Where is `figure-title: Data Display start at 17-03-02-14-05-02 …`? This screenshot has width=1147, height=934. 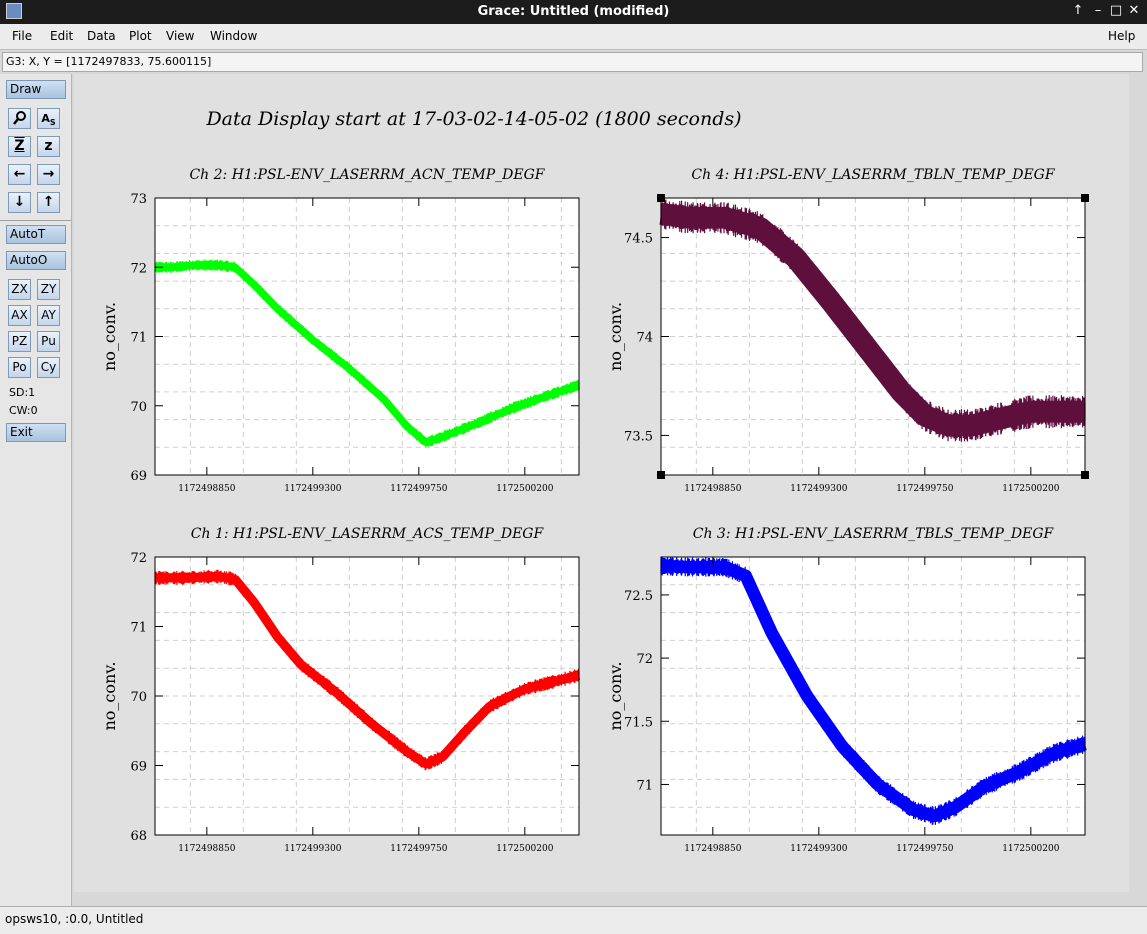 figure-title: Data Display start at 17-03-02-14-05-02 … is located at coordinates (473, 119).